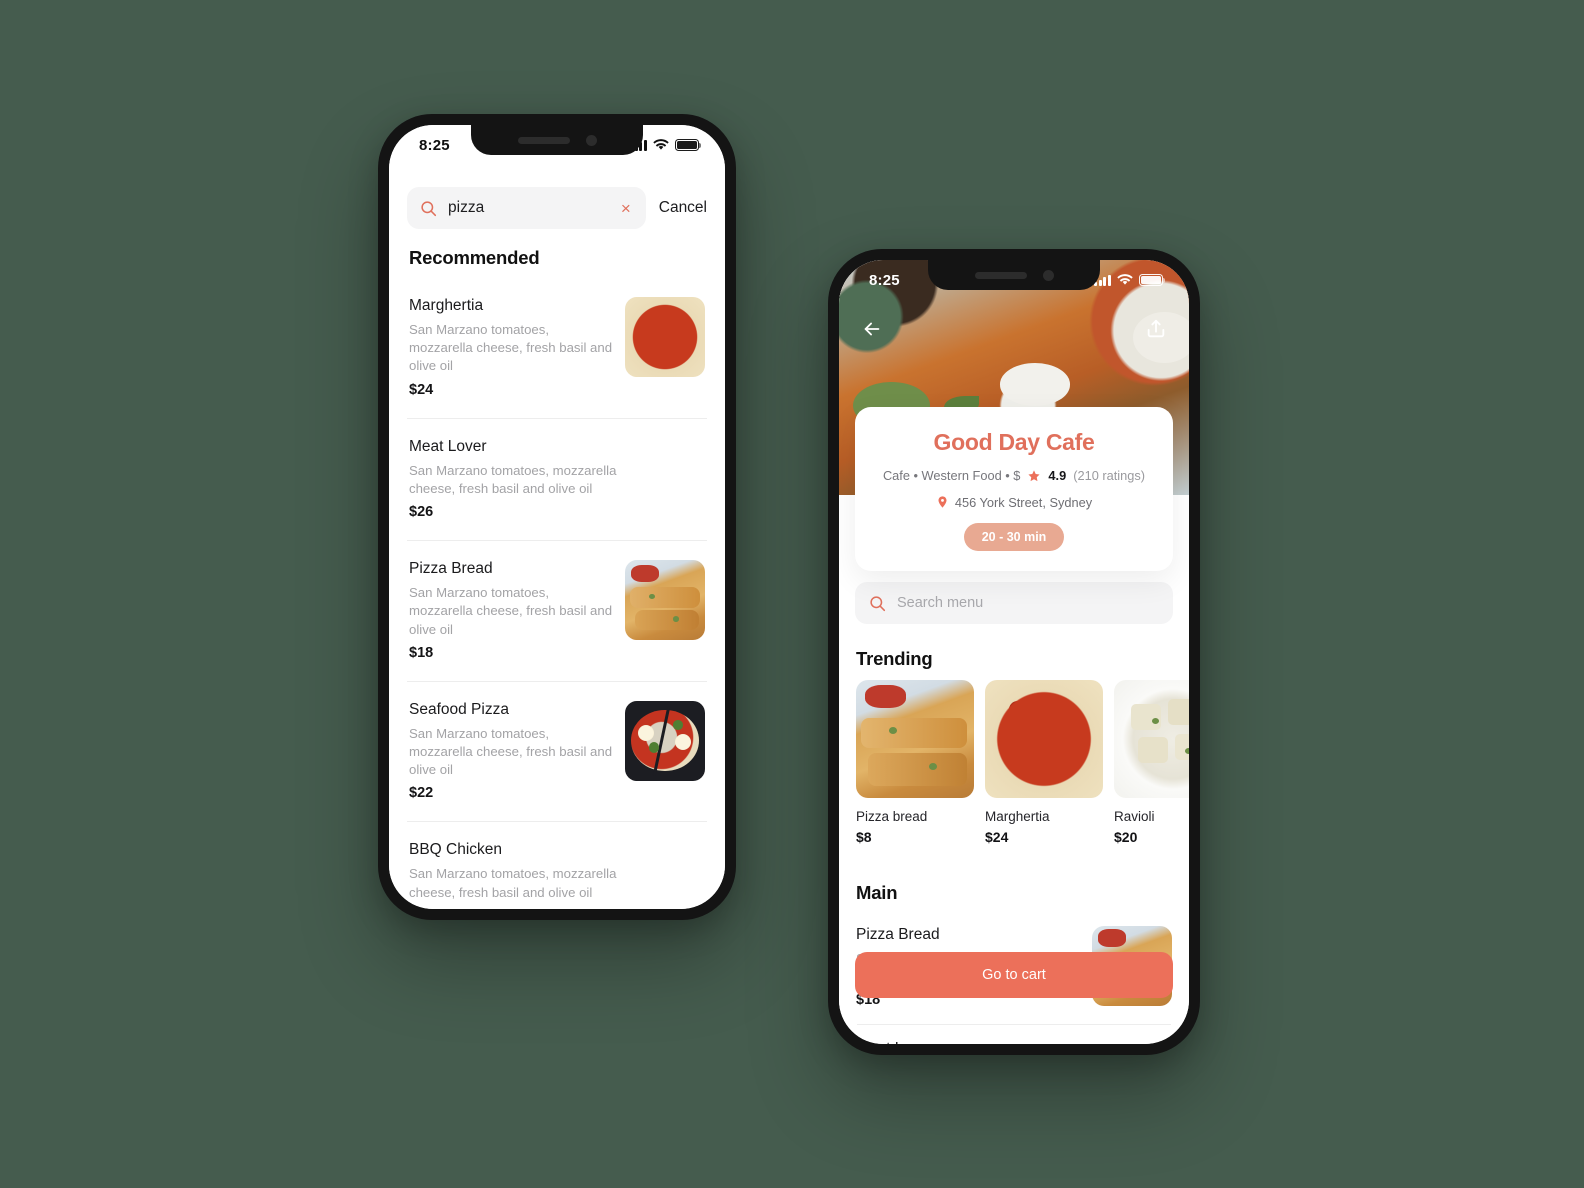  What do you see at coordinates (626, 208) in the screenshot?
I see `clear-x-icon: ×` at bounding box center [626, 208].